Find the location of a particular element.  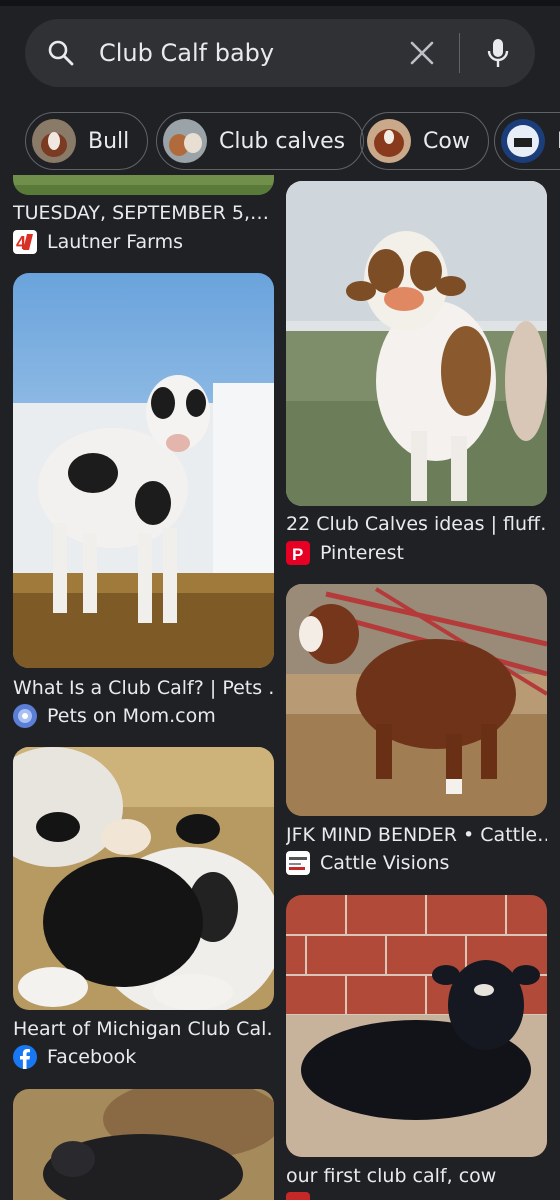

cattle-visions-icon is located at coordinates (298, 863).